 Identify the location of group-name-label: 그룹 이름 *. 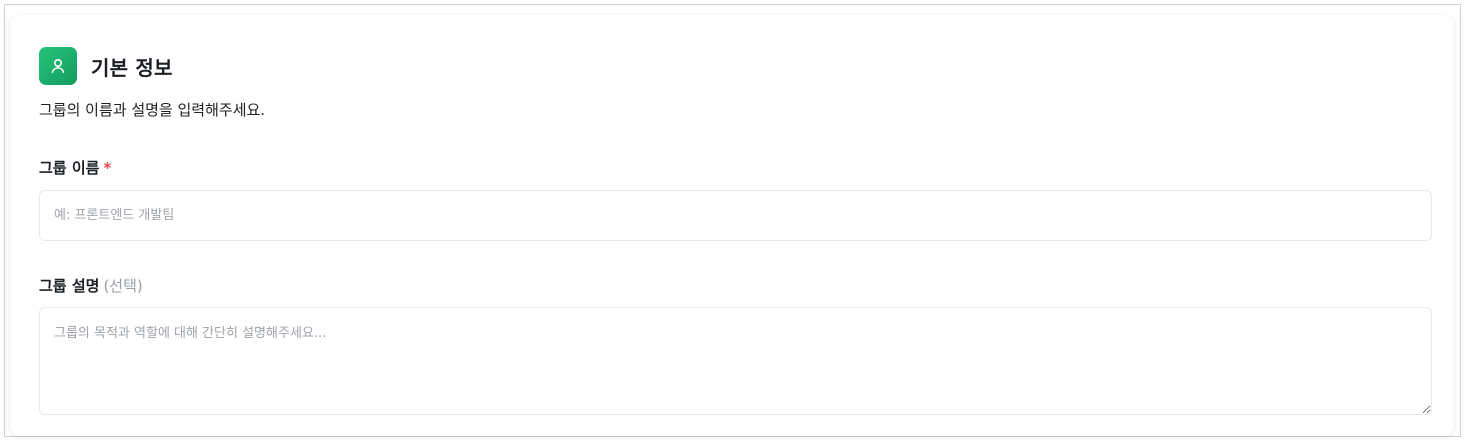
(75, 167).